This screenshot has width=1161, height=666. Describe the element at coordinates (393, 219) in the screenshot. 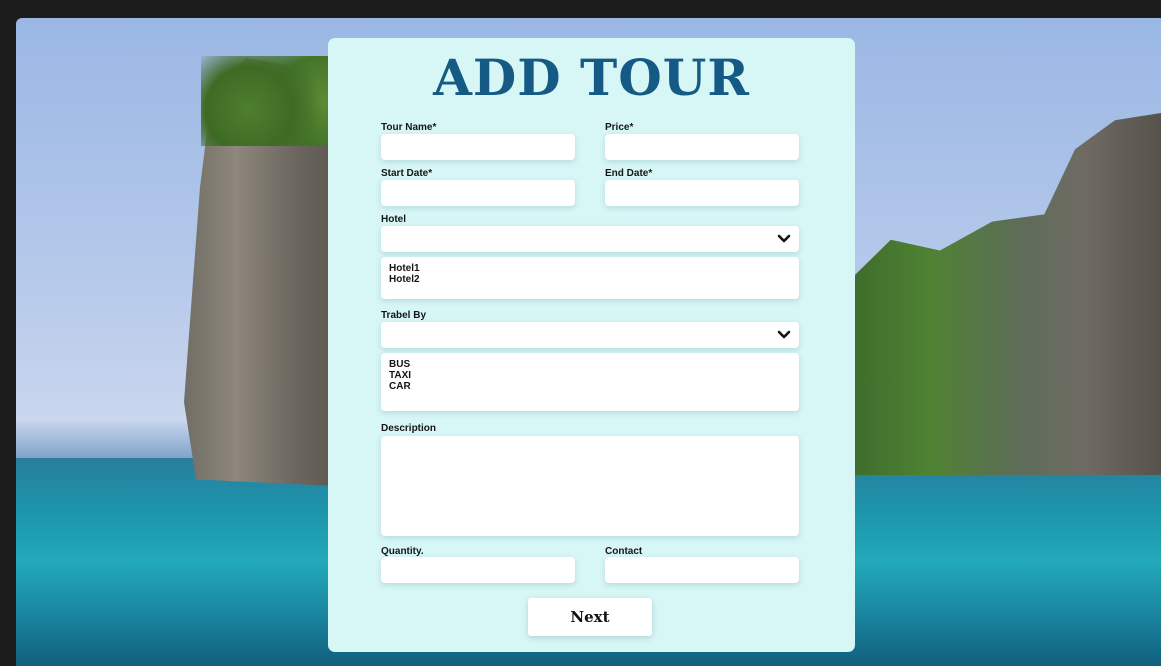

I see `hotel-label: Hotel` at that location.